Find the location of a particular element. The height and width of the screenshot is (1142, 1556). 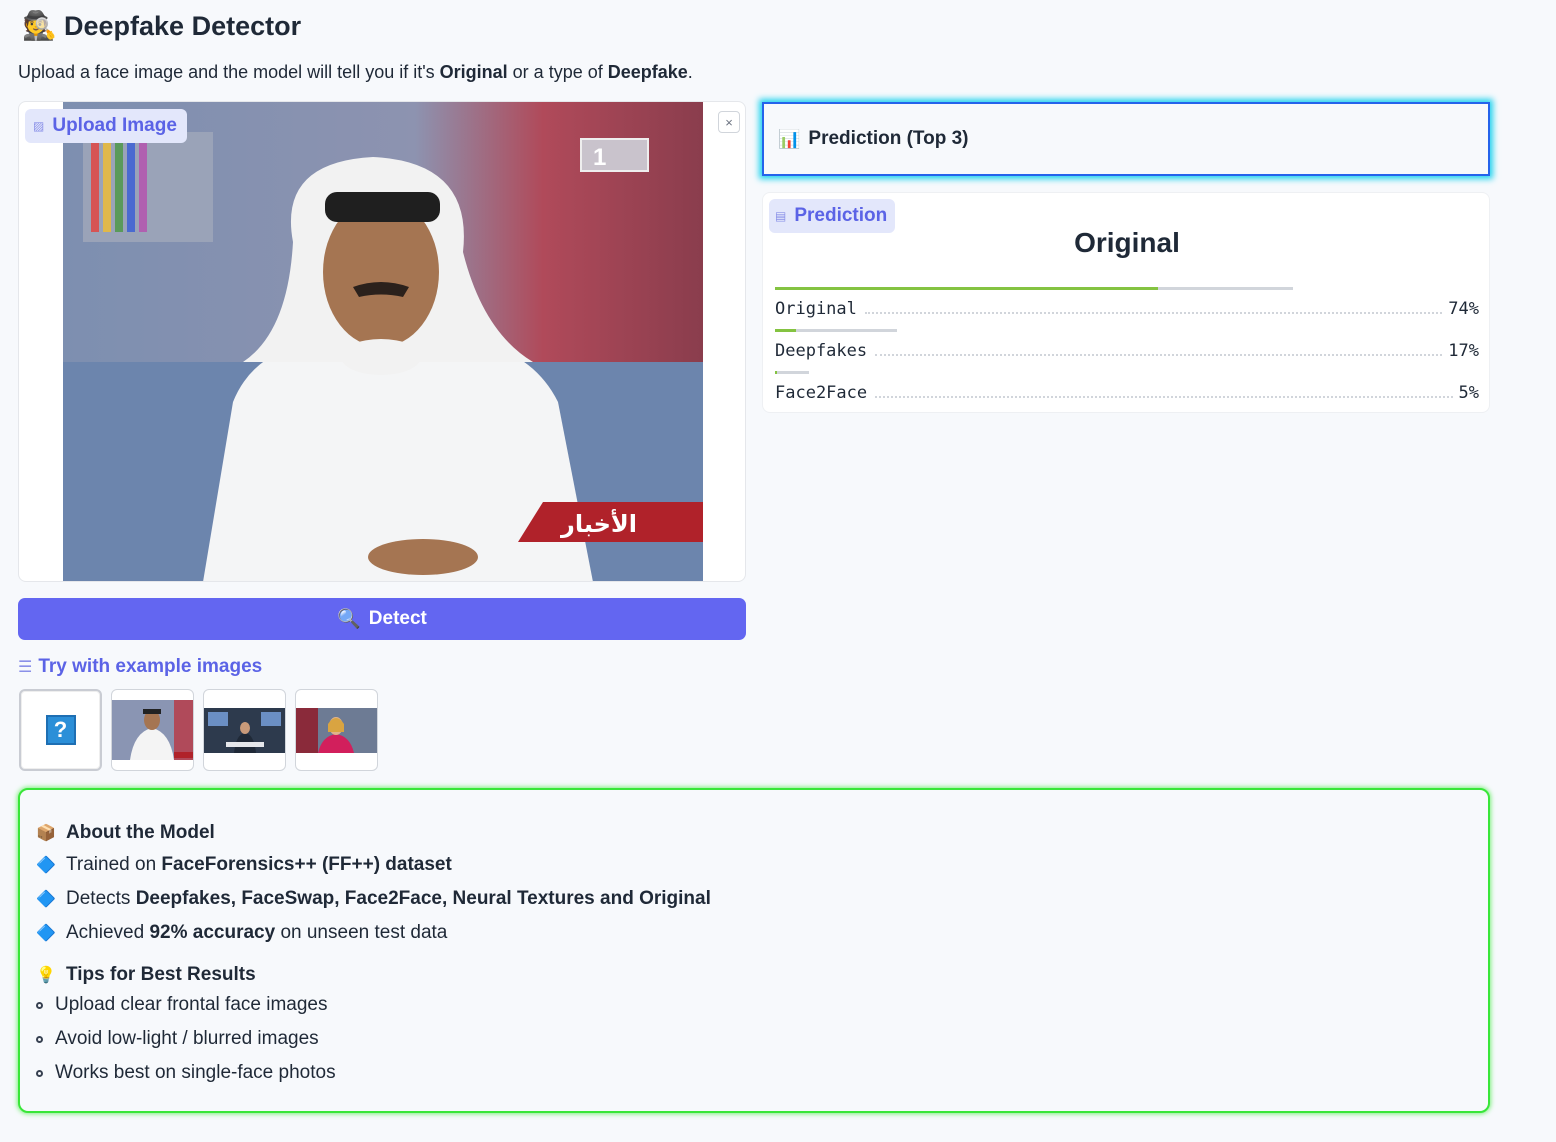

news-banner-text: الأخبار is located at coordinates (598, 523).